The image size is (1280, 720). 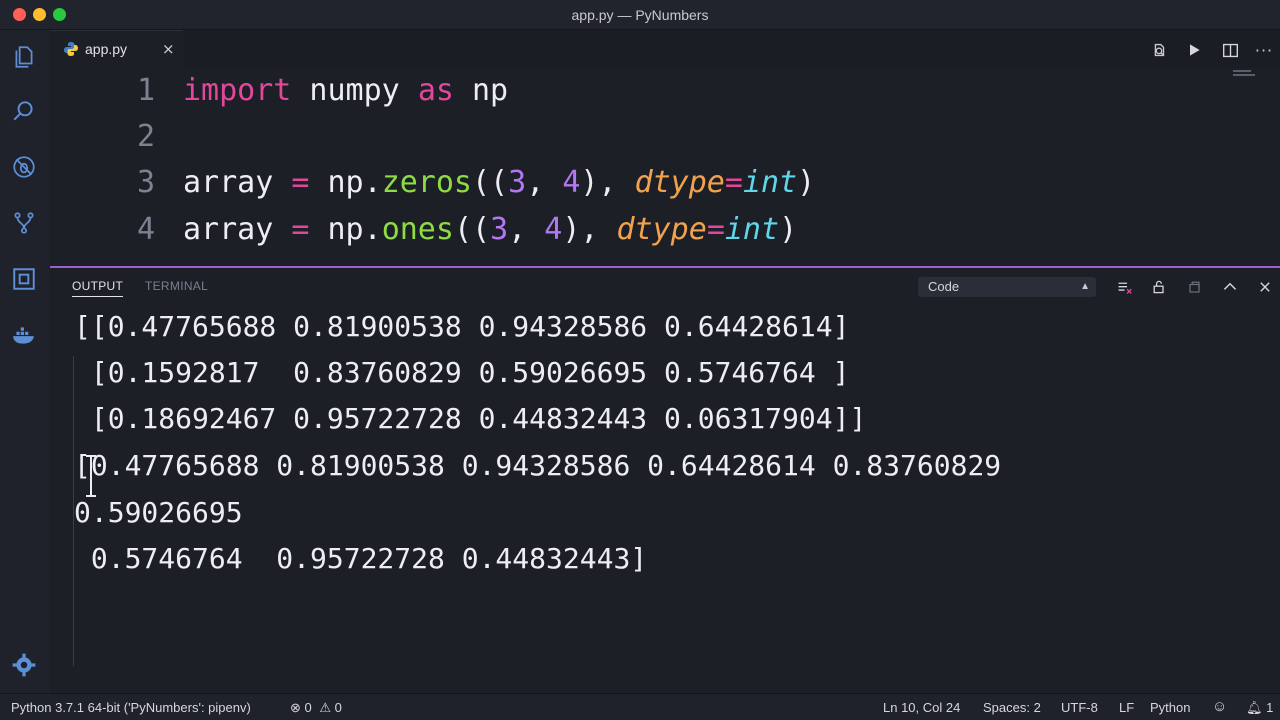 I want to click on cursor-position: Ln 10, Col 24, so click(x=921, y=707).